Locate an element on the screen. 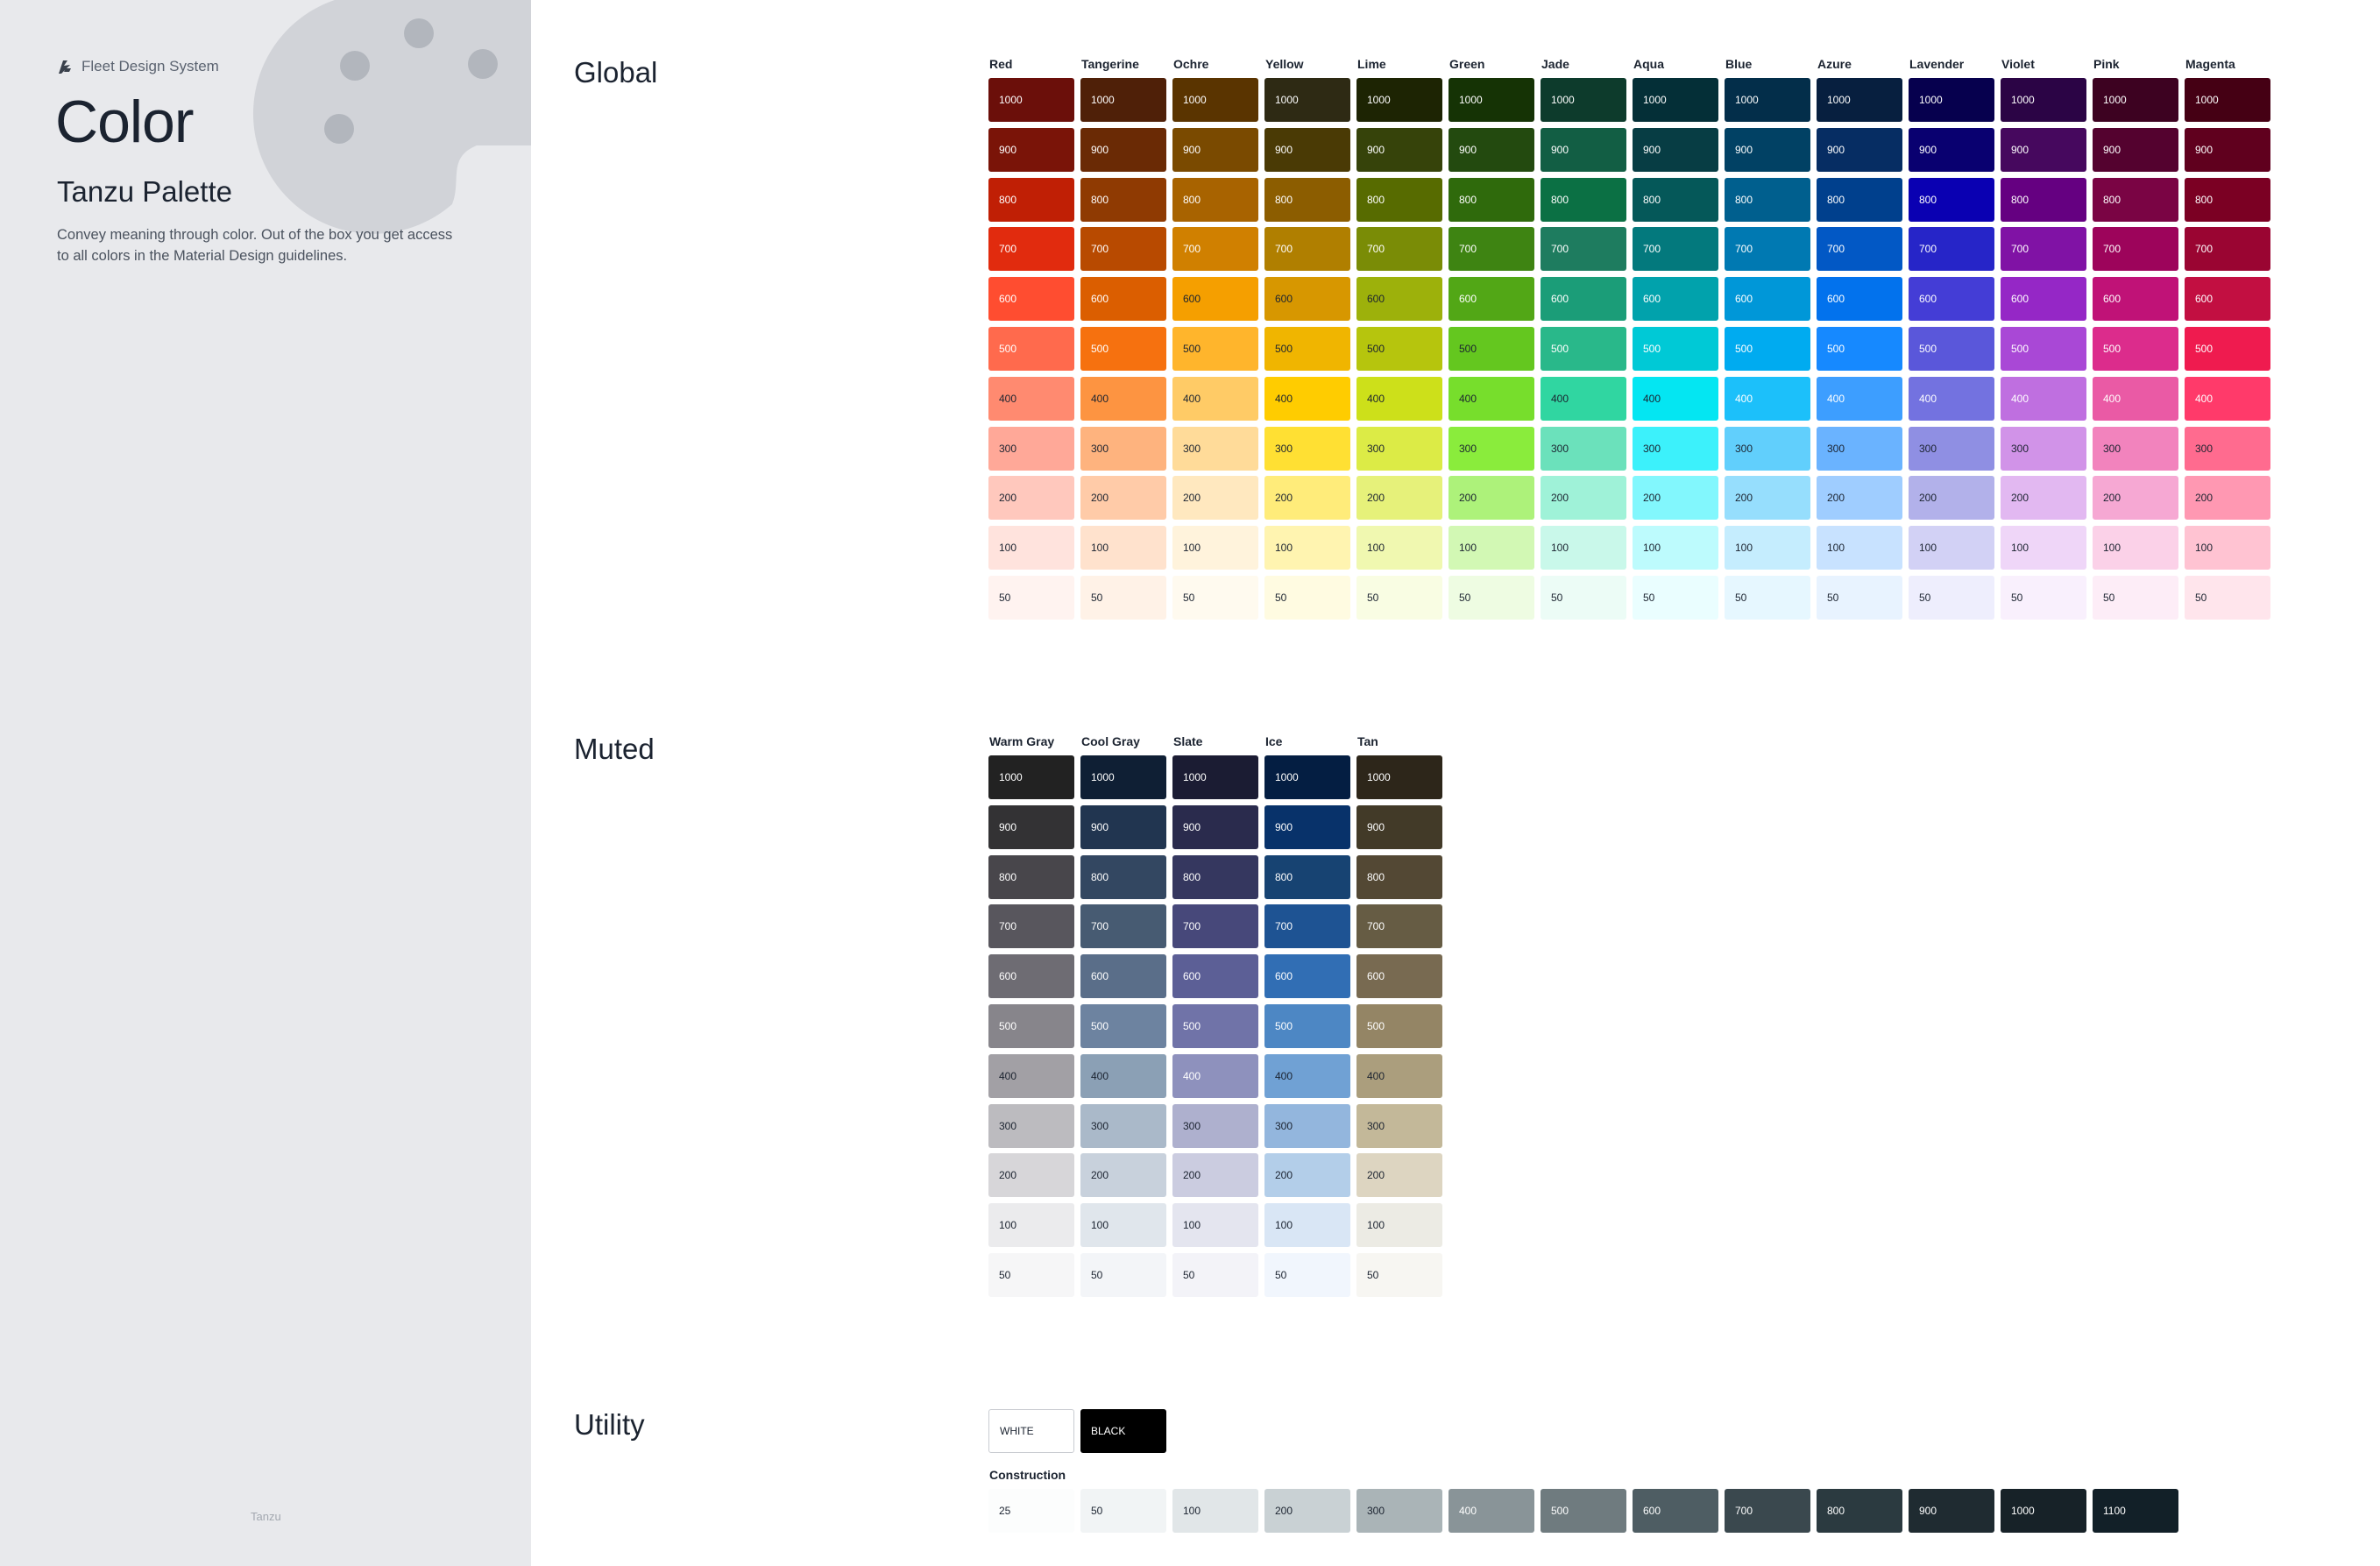 This screenshot has width=2380, height=1566. swatch-tan-600: 600 is located at coordinates (1399, 977).